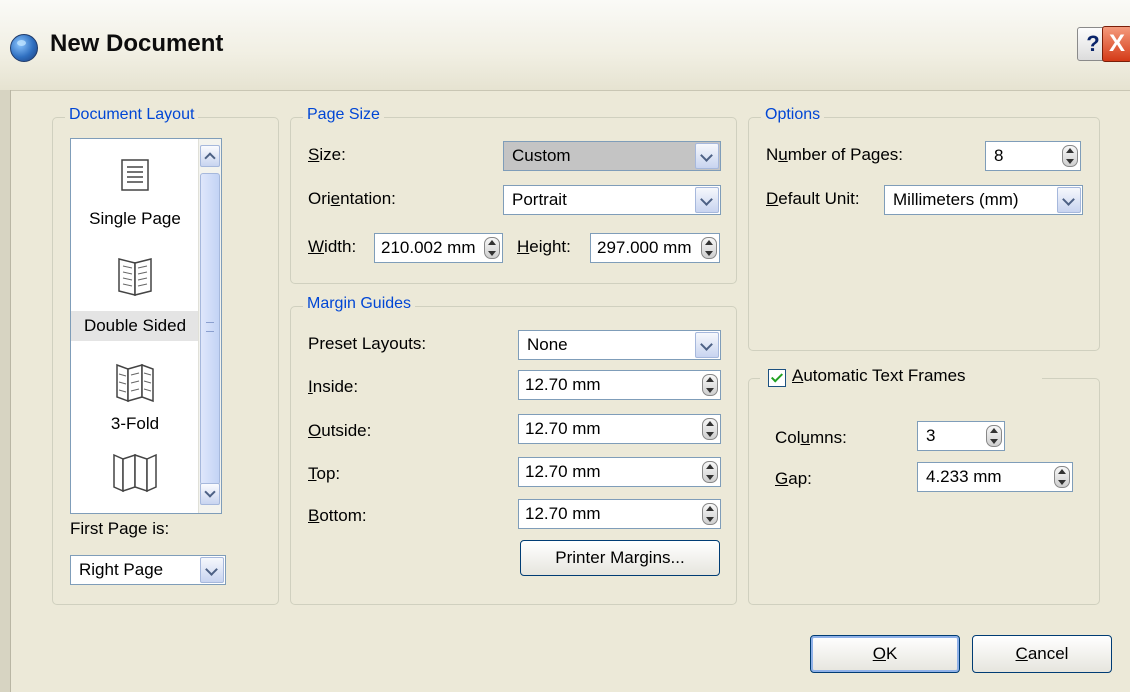 Image resolution: width=1130 pixels, height=692 pixels. I want to click on four-fold-icon, so click(135, 473).